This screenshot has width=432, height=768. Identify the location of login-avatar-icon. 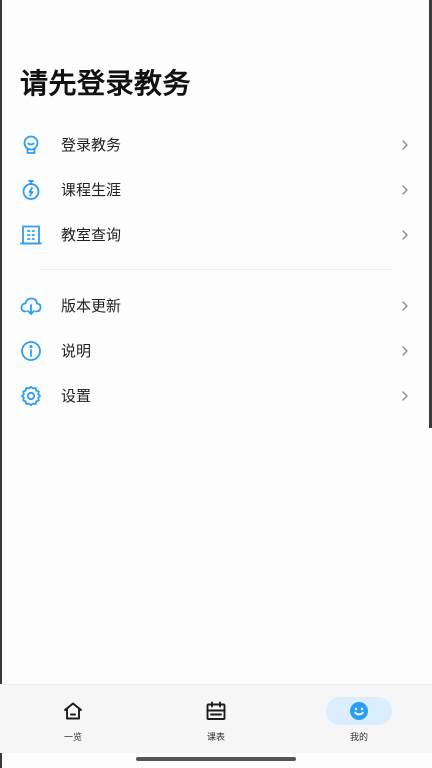
(31, 145).